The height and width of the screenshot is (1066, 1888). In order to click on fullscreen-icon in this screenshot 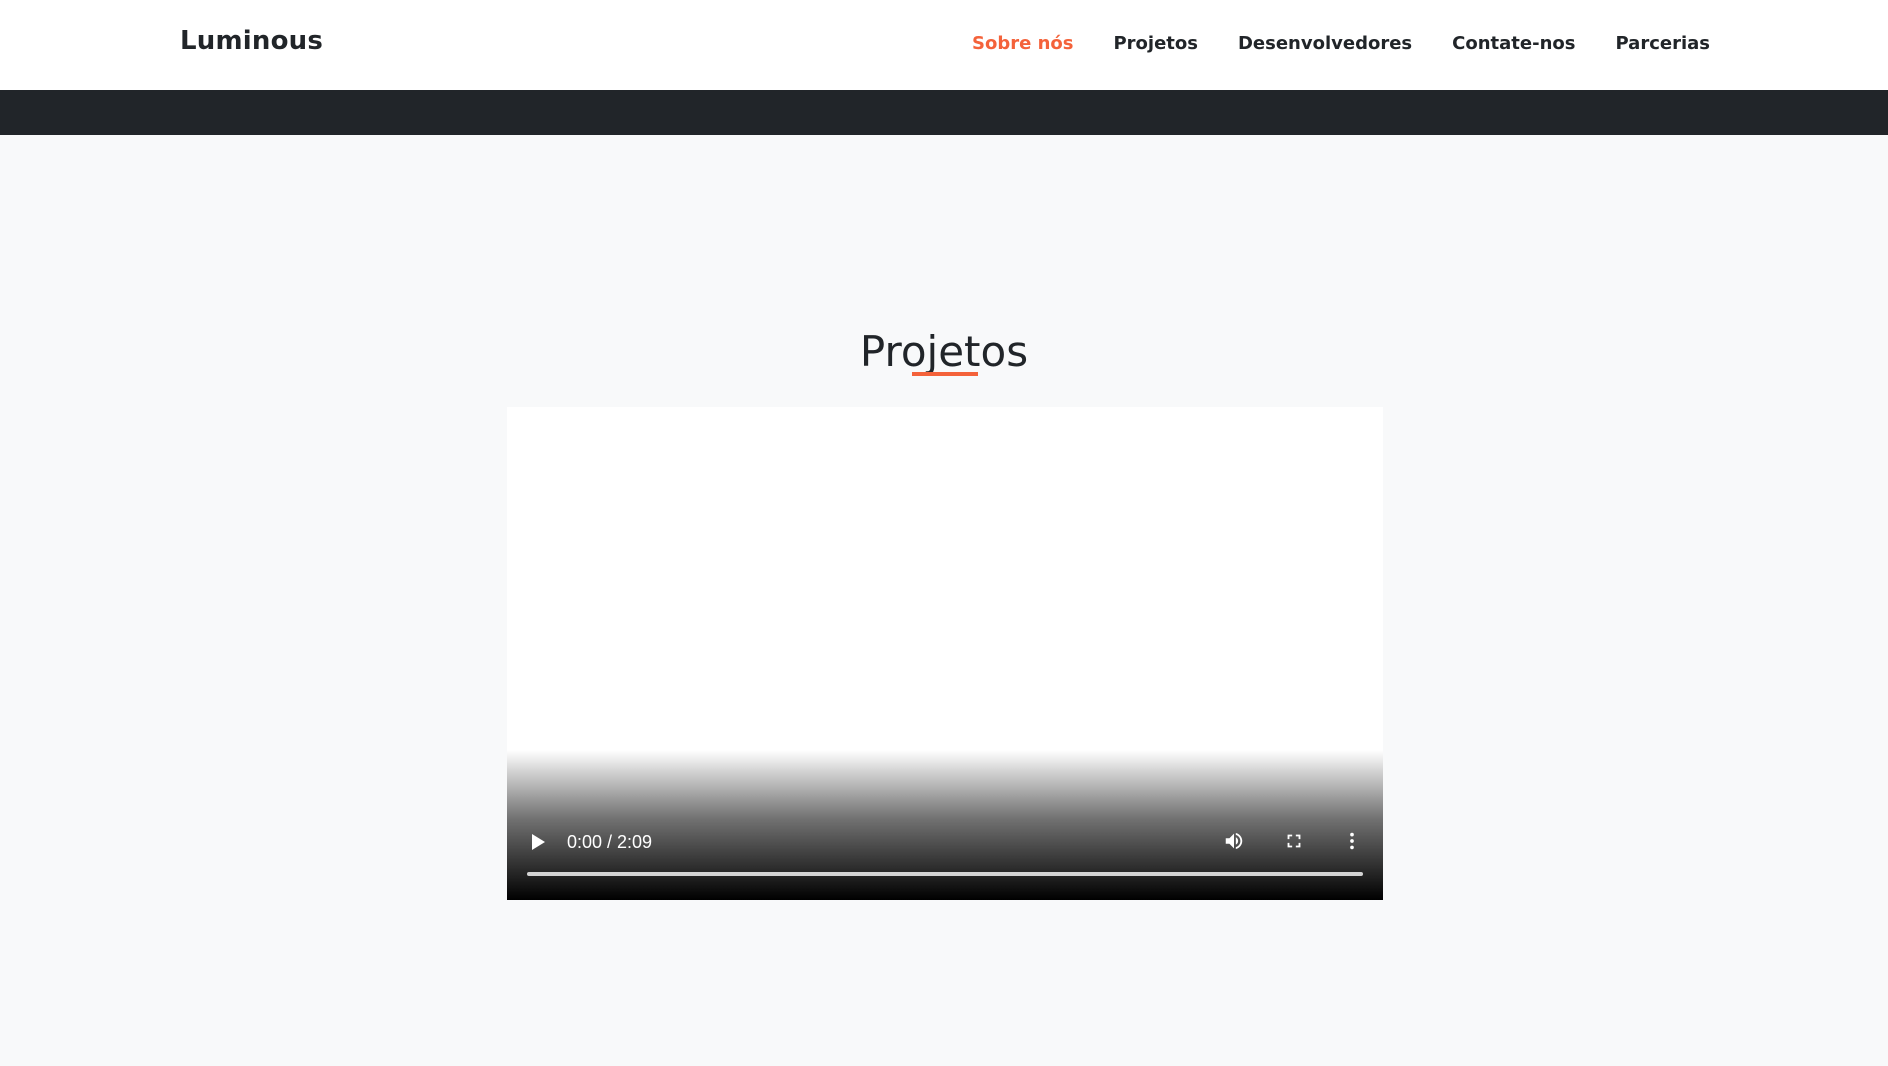, I will do `click(1294, 843)`.